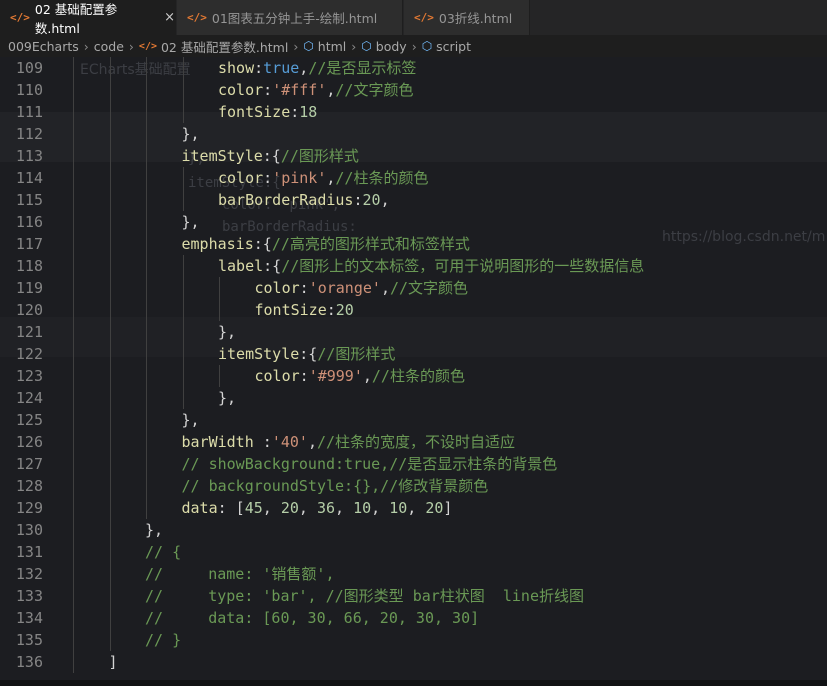 Image resolution: width=827 pixels, height=686 pixels. What do you see at coordinates (29, 90) in the screenshot?
I see `line-number: 110` at bounding box center [29, 90].